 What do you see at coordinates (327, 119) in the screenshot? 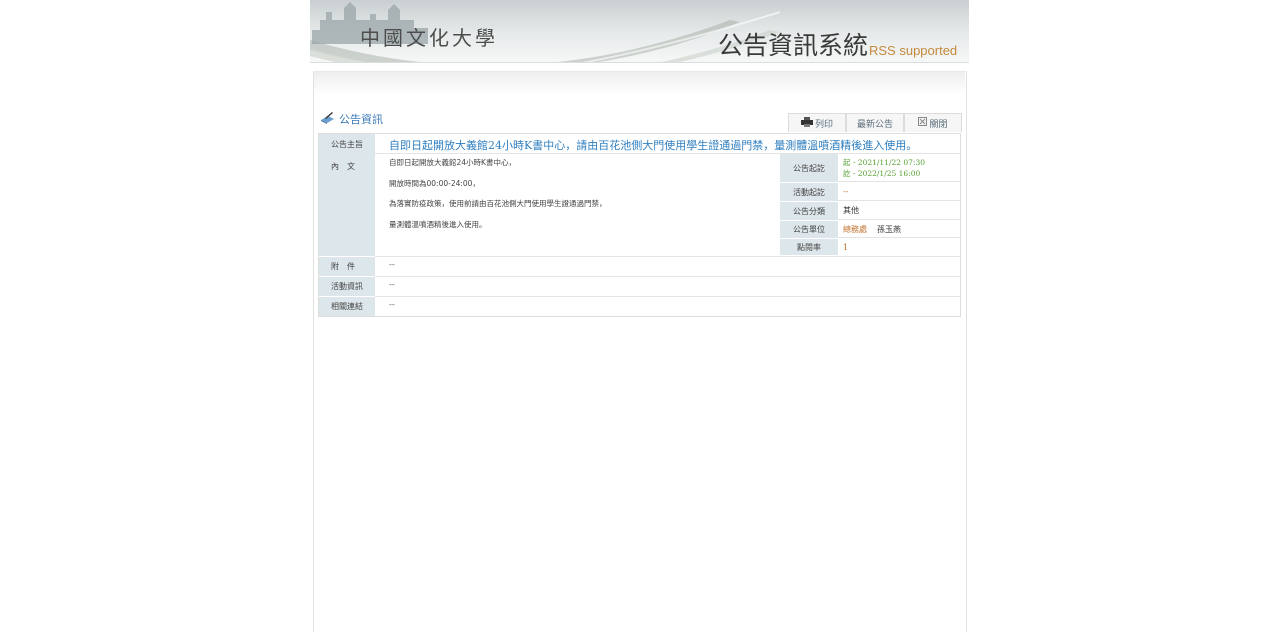
I see `book-pencil-icon` at bounding box center [327, 119].